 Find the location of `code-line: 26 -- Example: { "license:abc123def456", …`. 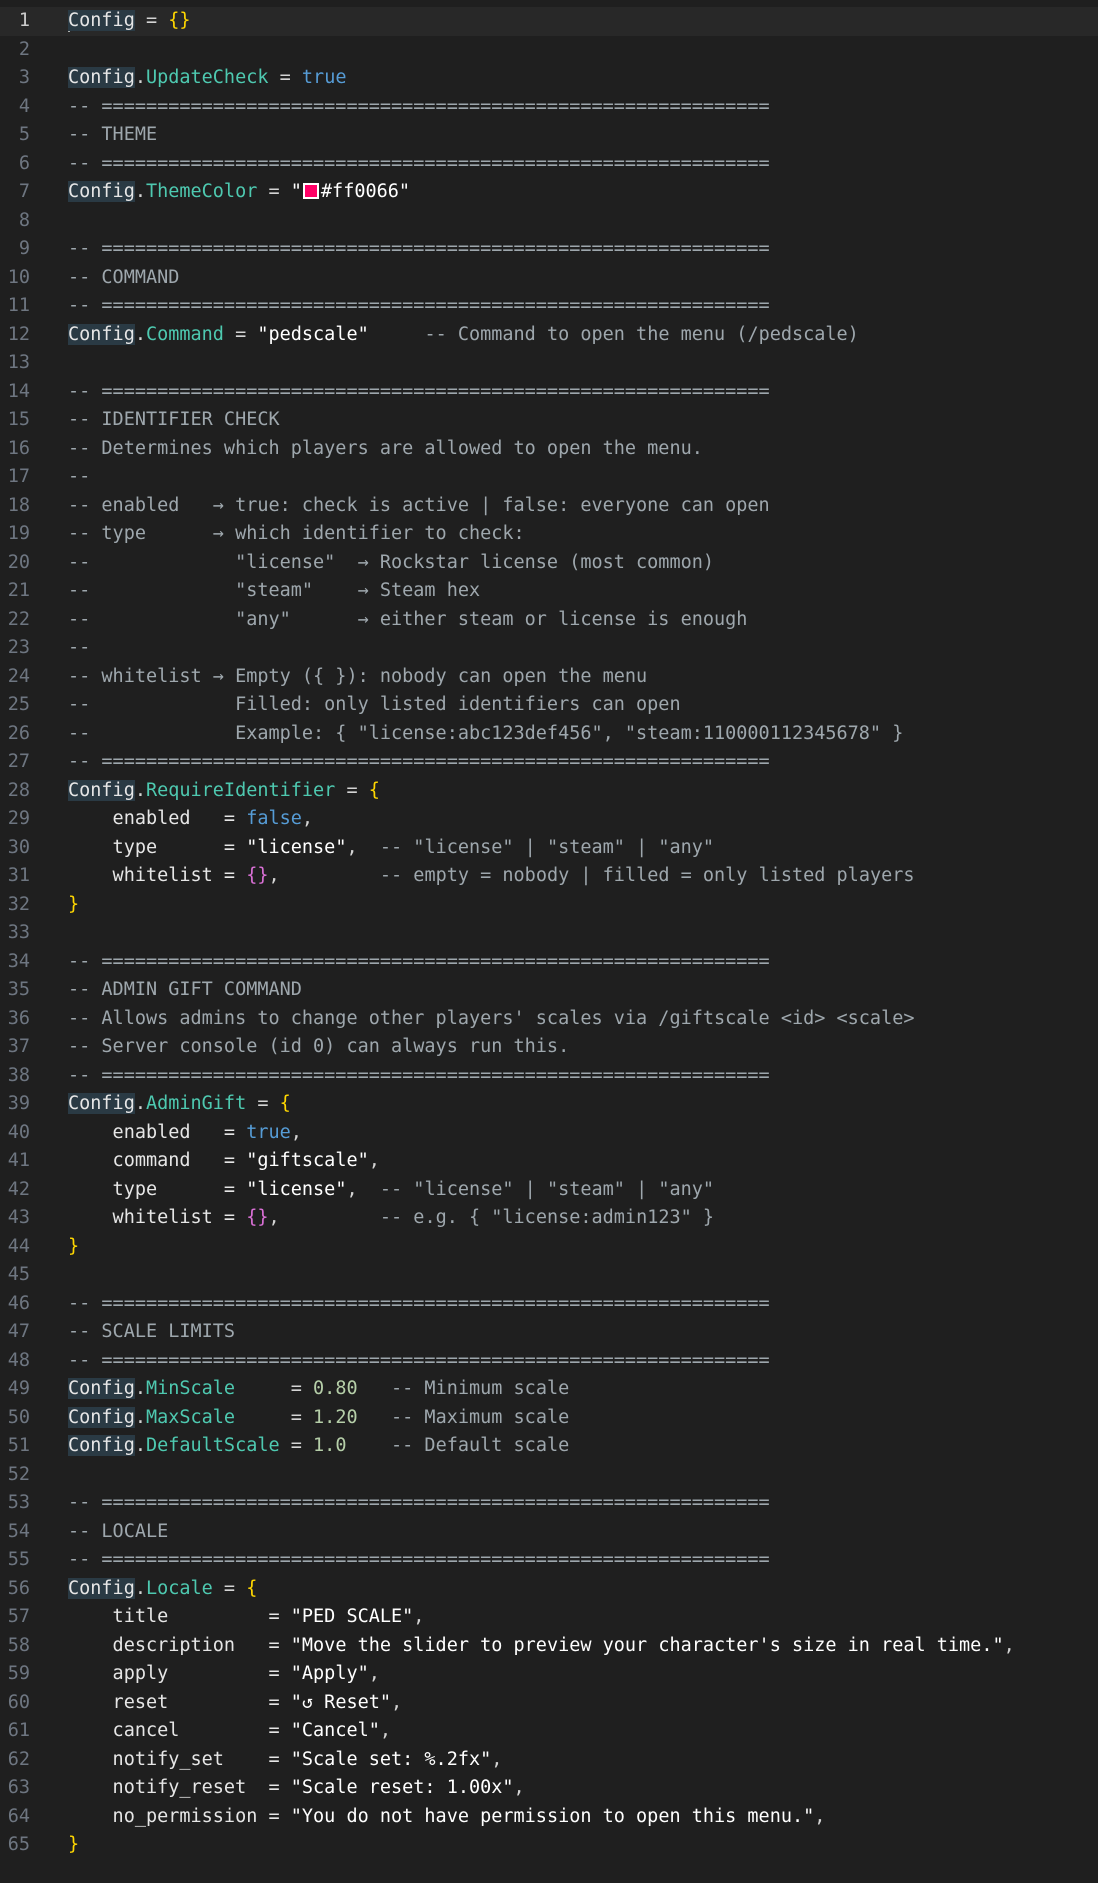

code-line: 26 -- Example: { "license:abc123def456", … is located at coordinates (549, 734).